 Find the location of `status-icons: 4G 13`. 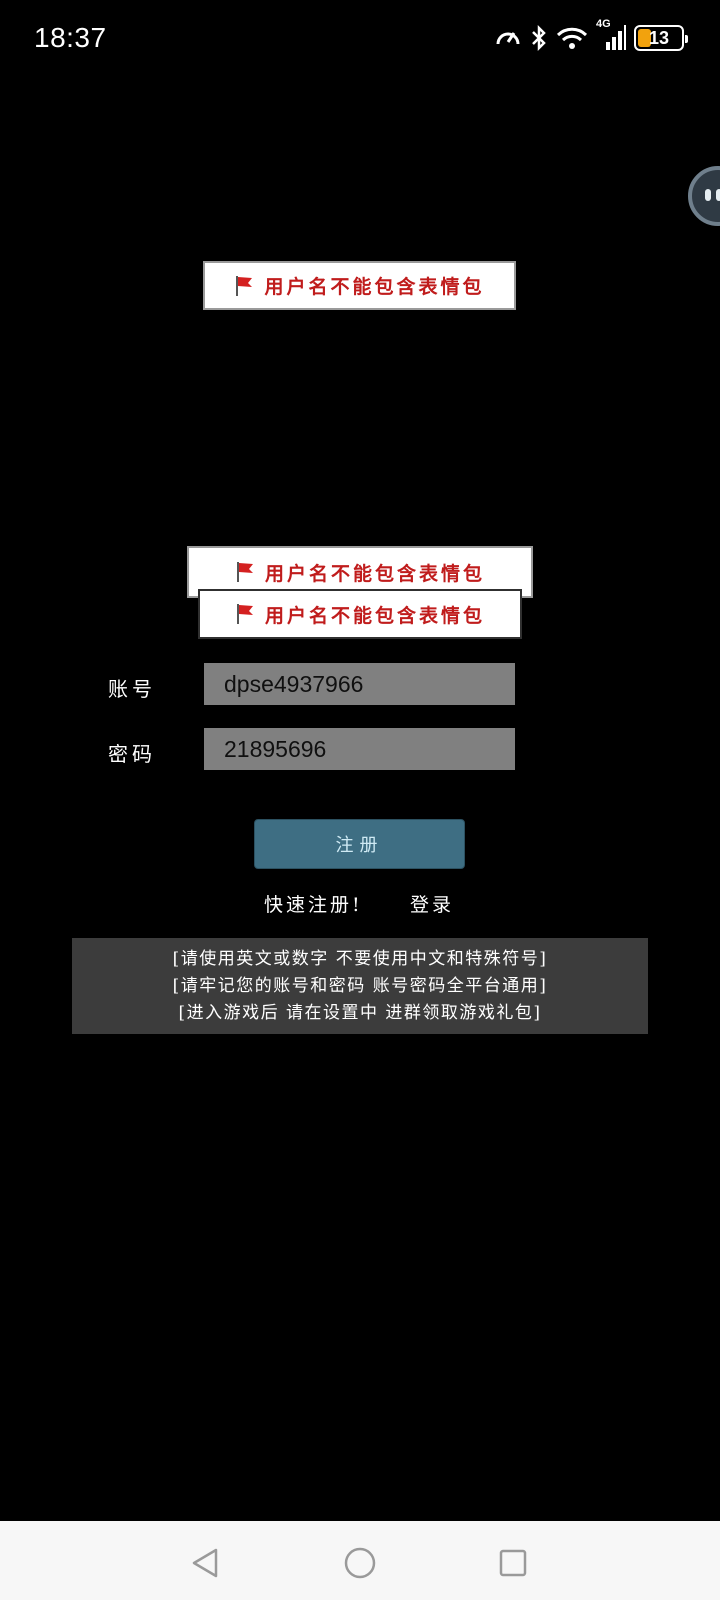

status-icons: 4G 13 is located at coordinates (591, 36).